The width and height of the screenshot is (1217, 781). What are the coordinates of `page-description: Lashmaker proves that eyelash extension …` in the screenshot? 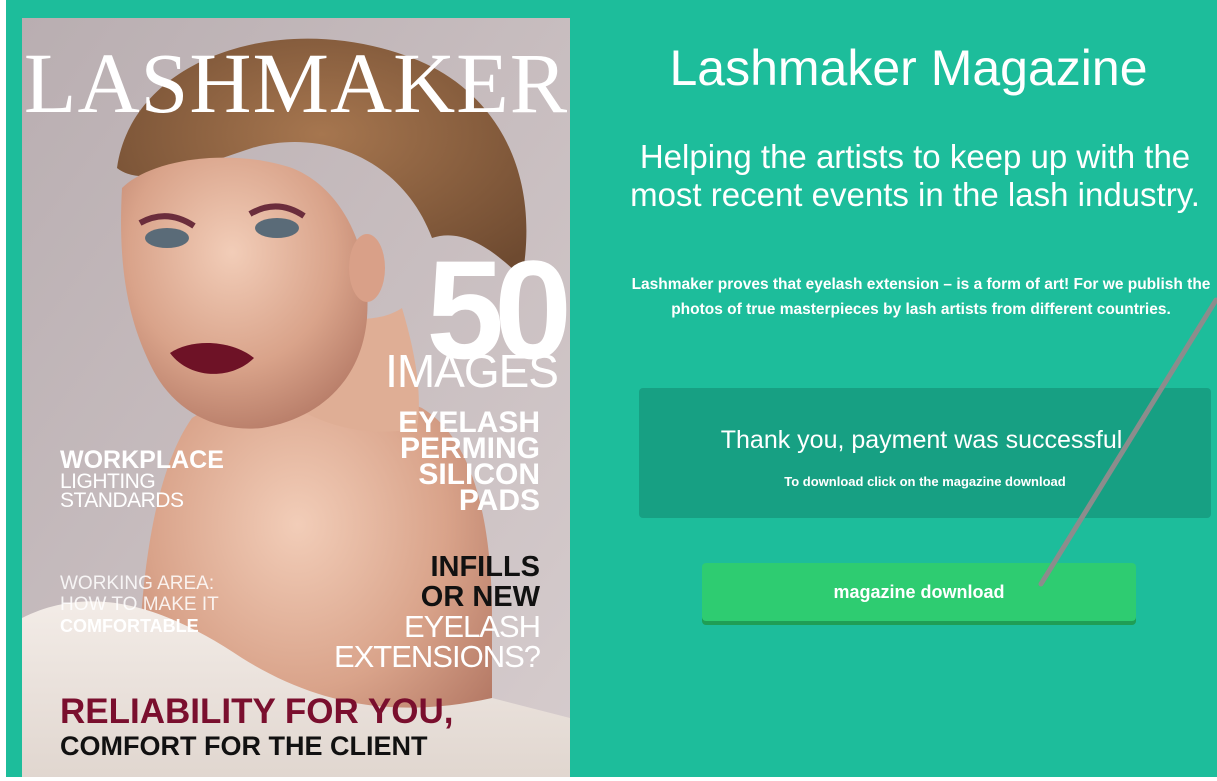 It's located at (921, 297).